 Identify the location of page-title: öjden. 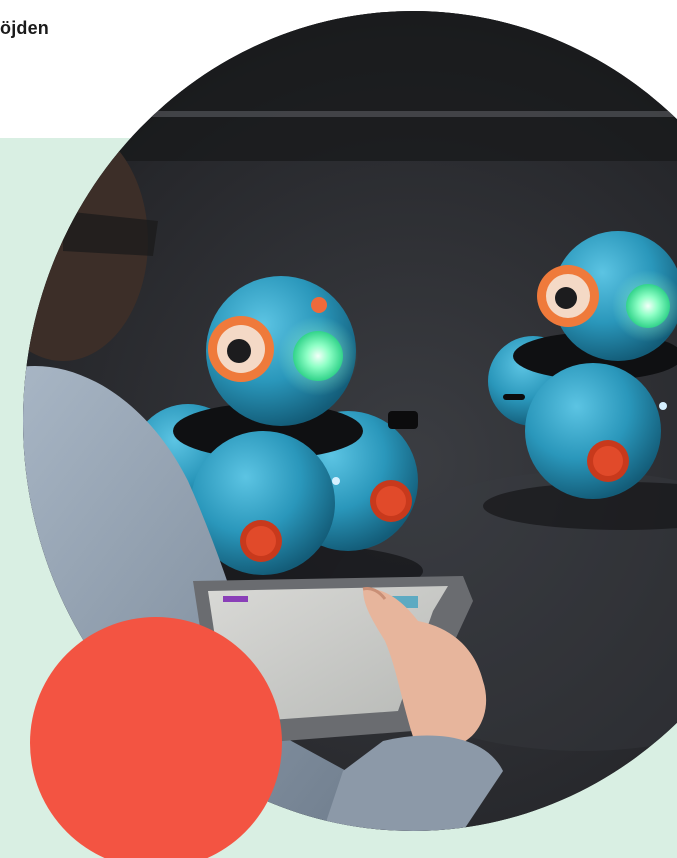
(24, 28).